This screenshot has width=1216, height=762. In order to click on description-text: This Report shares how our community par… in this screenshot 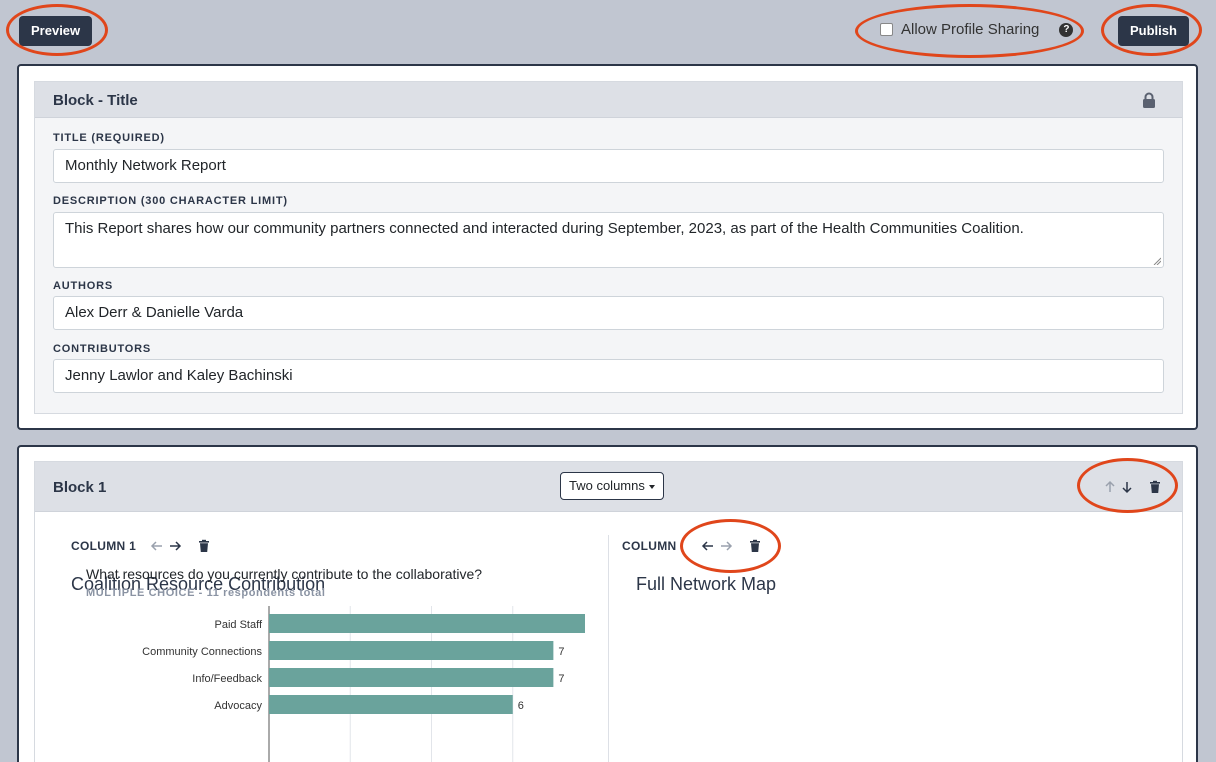, I will do `click(544, 228)`.